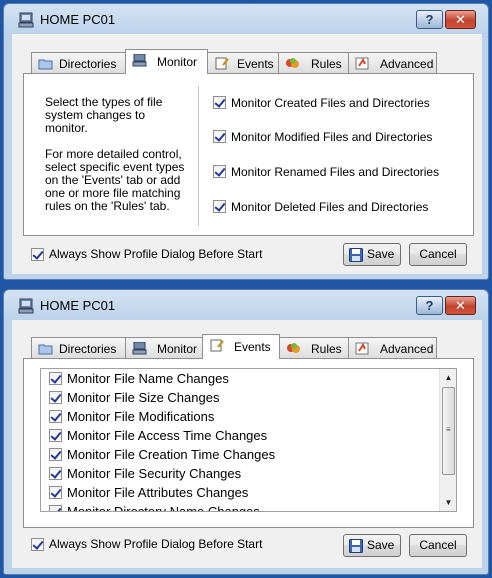  I want to click on help-icon: ?, so click(429, 305).